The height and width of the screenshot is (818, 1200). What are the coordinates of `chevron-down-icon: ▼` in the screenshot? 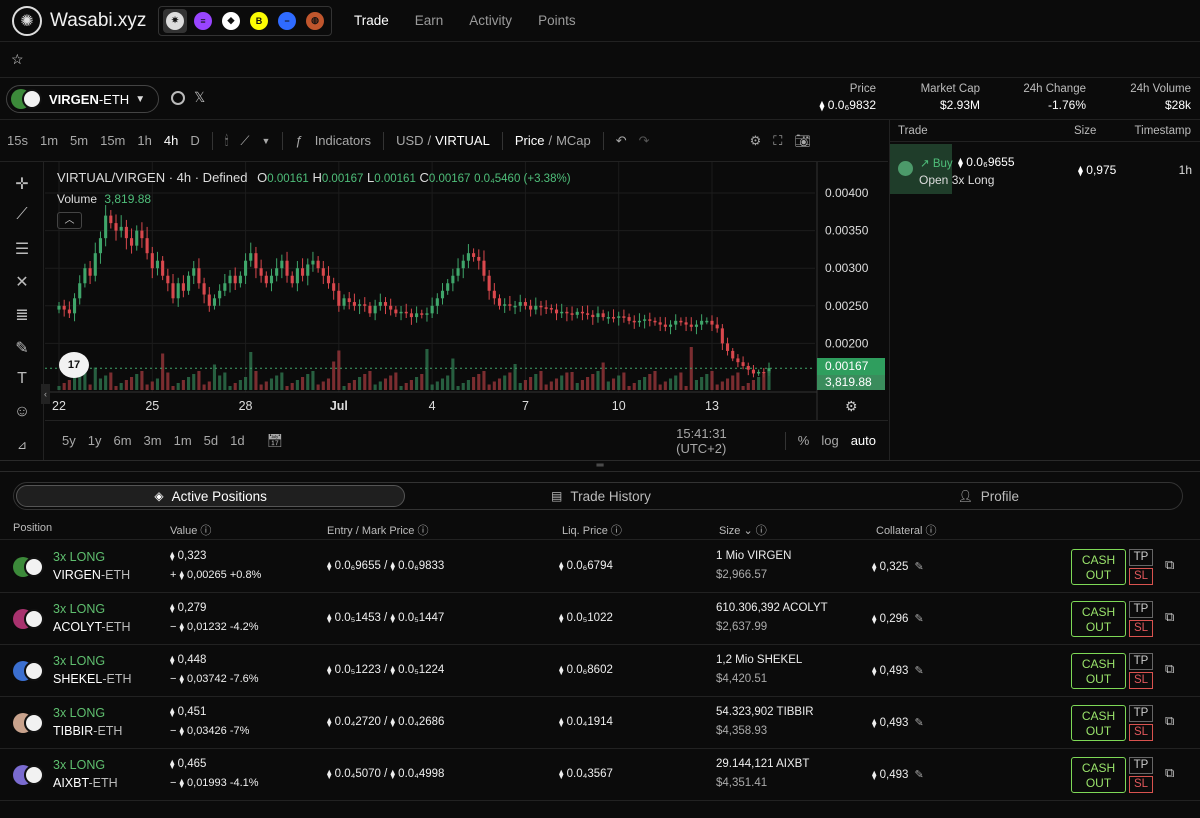 It's located at (266, 141).